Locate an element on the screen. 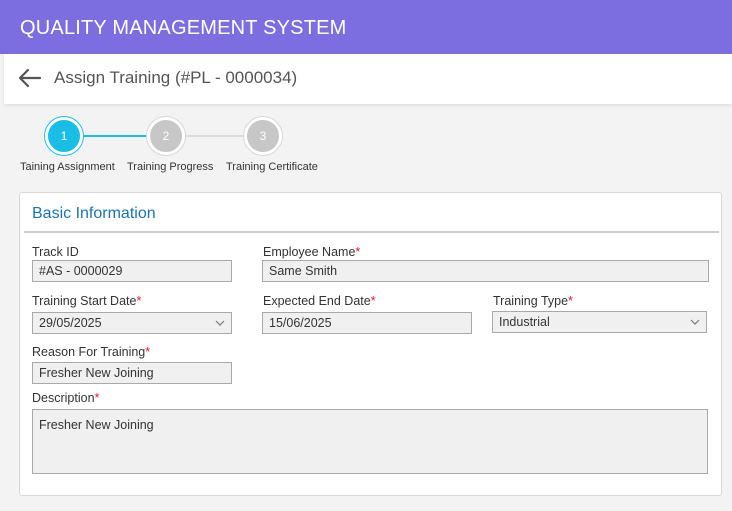  reason-for-training-field: Fresher New Joining is located at coordinates (132, 373).